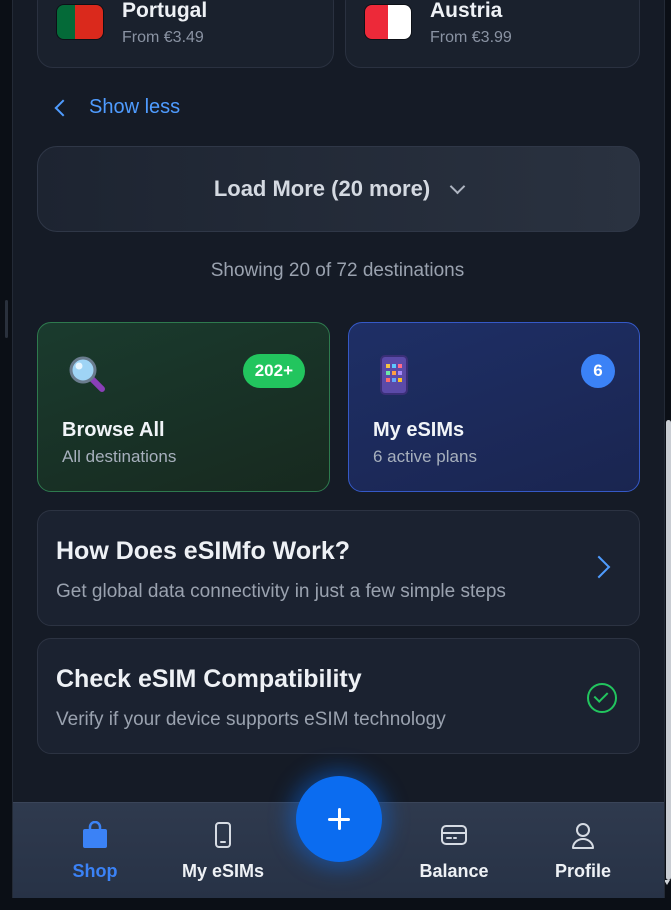  What do you see at coordinates (223, 871) in the screenshot?
I see `nav-label: My eSIMs` at bounding box center [223, 871].